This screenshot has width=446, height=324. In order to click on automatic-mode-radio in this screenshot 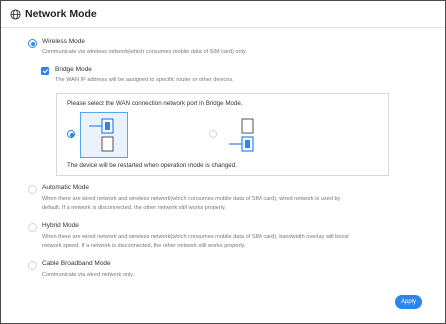, I will do `click(32, 189)`.